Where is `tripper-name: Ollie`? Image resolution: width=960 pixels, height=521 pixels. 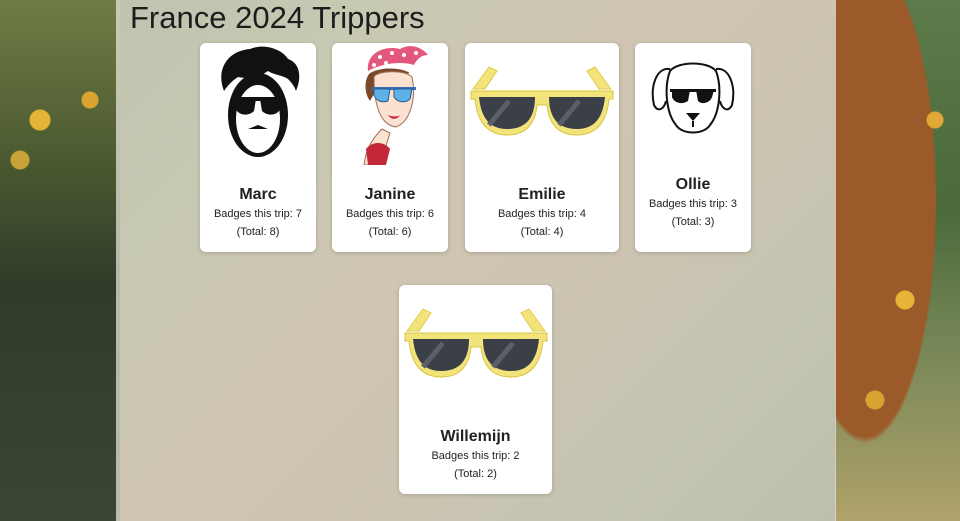
tripper-name: Ollie is located at coordinates (693, 184).